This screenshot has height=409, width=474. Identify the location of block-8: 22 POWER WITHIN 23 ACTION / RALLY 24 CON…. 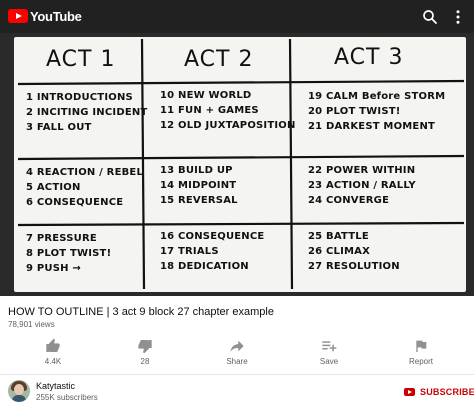
(362, 185).